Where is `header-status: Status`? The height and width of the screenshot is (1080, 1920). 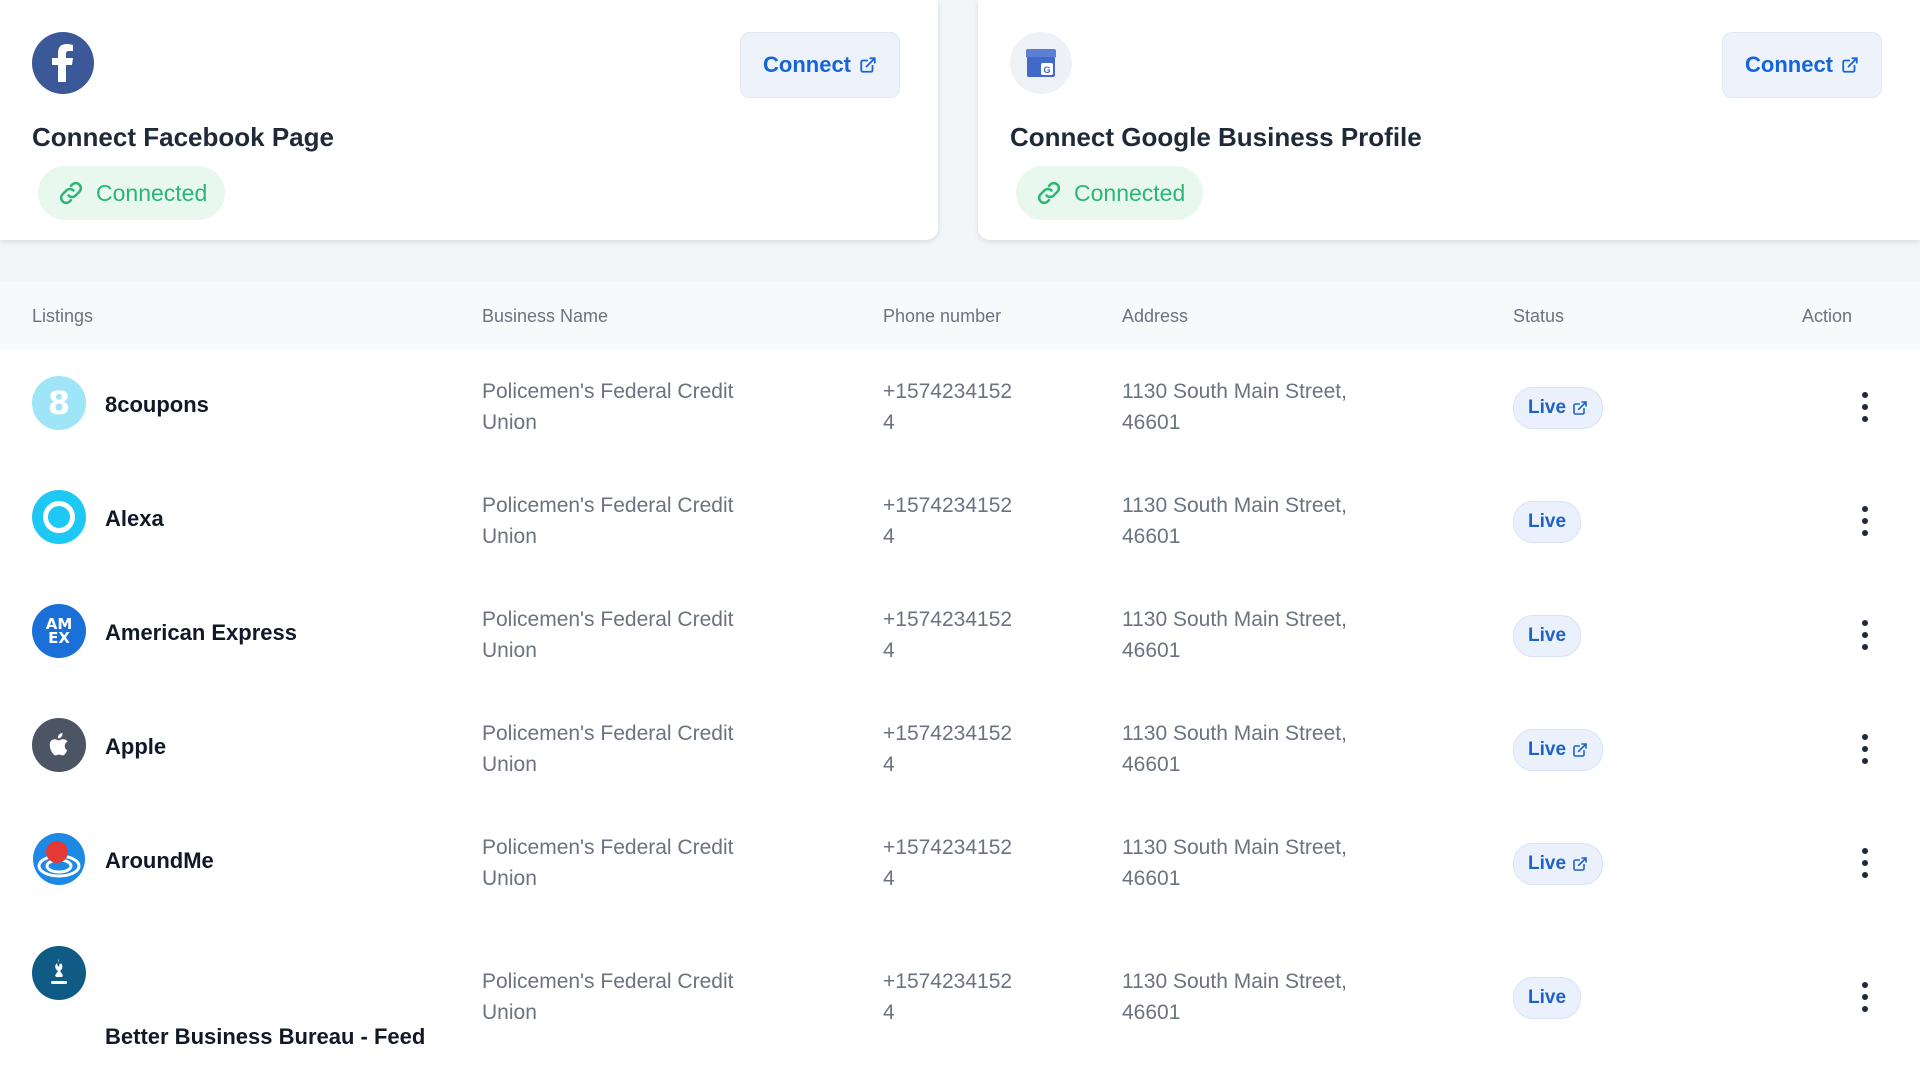 header-status: Status is located at coordinates (1539, 316).